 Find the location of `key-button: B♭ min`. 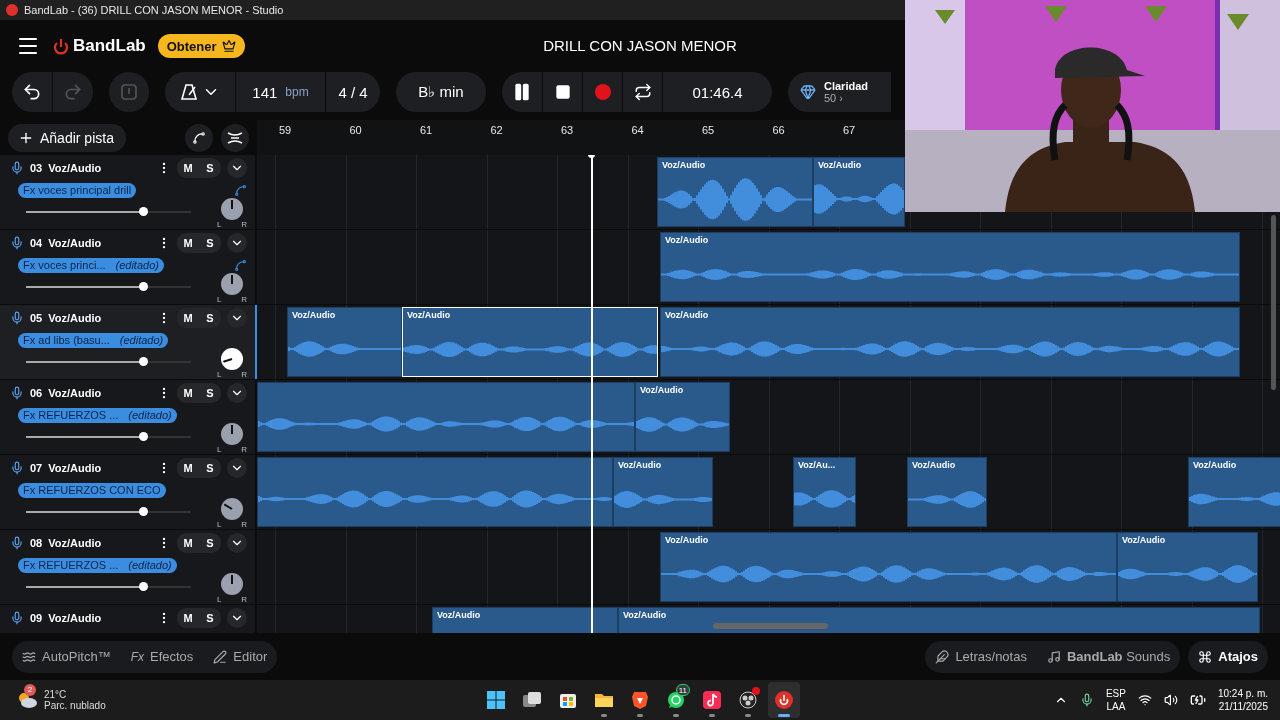

key-button: B♭ min is located at coordinates (441, 92).